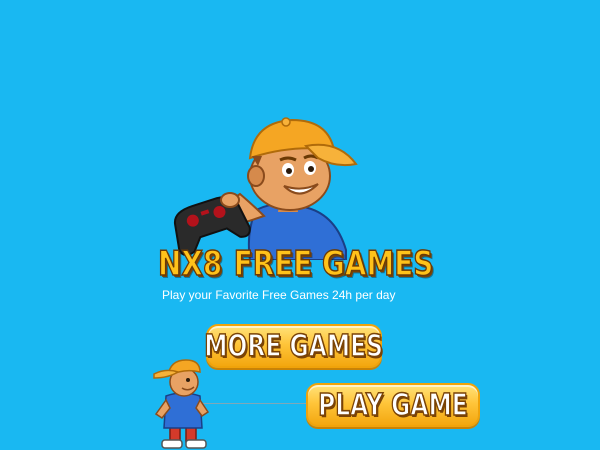 The width and height of the screenshot is (600, 450). I want to click on more-games-button: MORE GAMES, so click(294, 346).